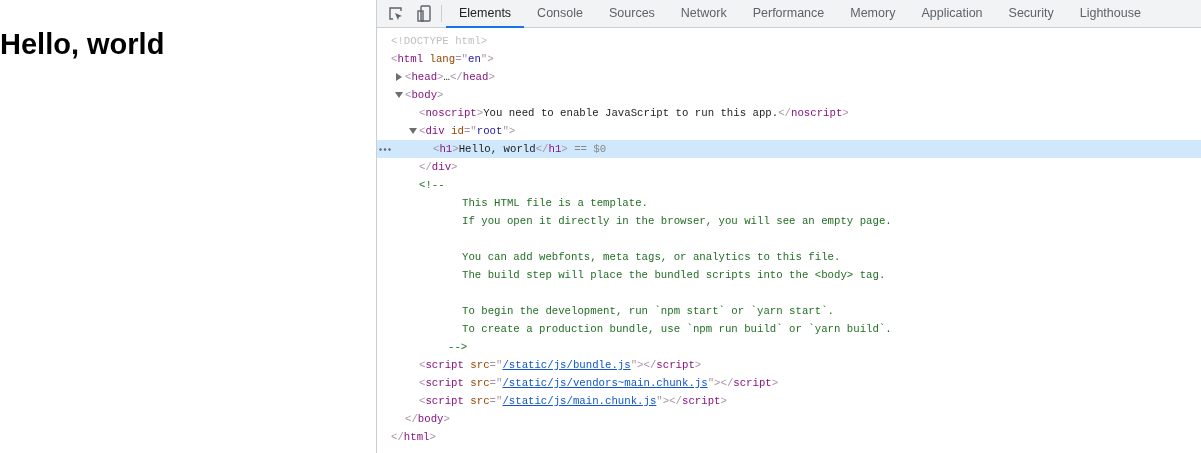  What do you see at coordinates (438, 166) in the screenshot?
I see `code-line: </div>` at bounding box center [438, 166].